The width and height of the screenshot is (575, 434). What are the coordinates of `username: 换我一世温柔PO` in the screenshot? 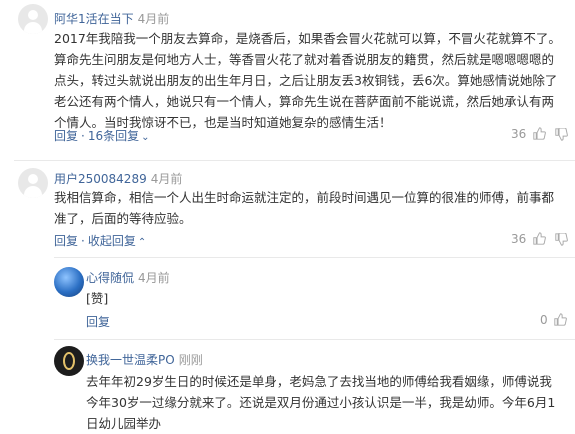 It's located at (130, 360).